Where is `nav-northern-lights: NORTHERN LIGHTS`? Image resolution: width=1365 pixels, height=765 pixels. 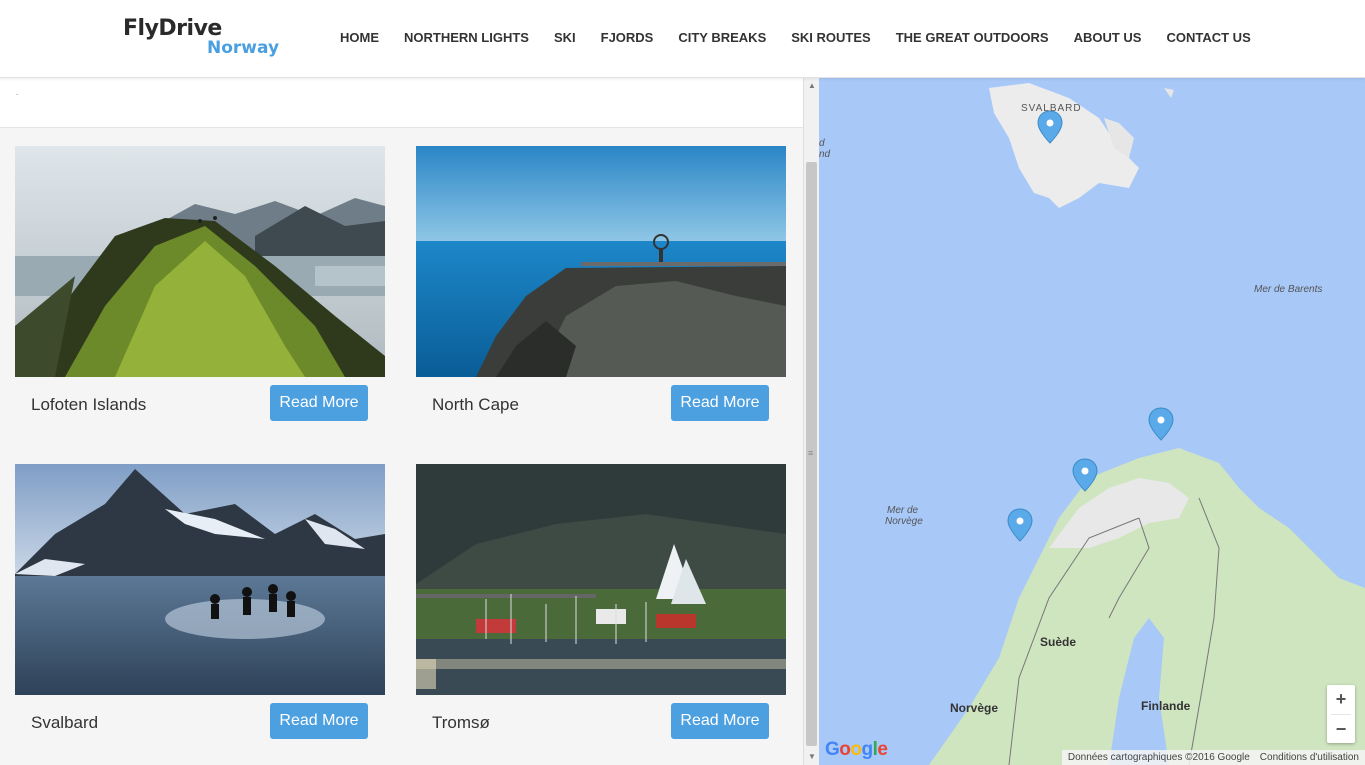 nav-northern-lights: NORTHERN LIGHTS is located at coordinates (466, 37).